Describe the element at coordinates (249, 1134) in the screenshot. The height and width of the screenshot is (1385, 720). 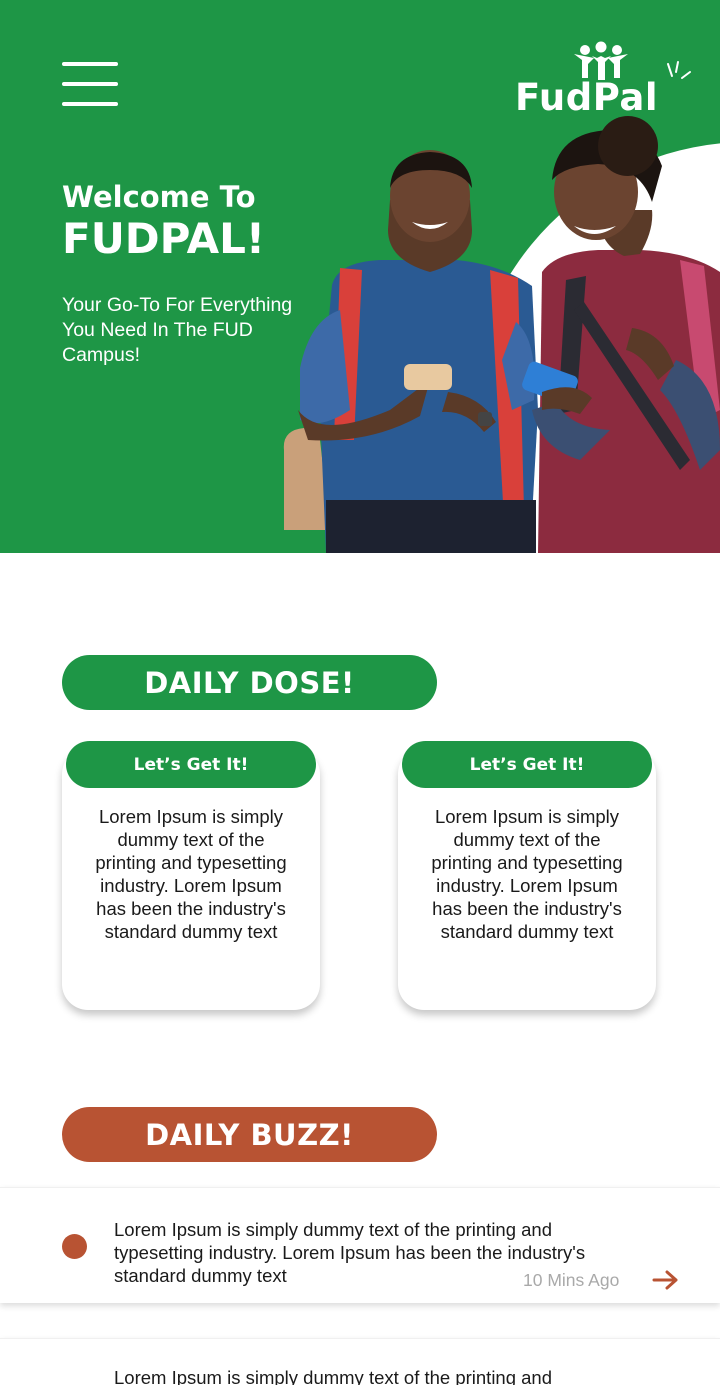
I see `daily-buzz-heading: DAILY BUZZ!` at that location.